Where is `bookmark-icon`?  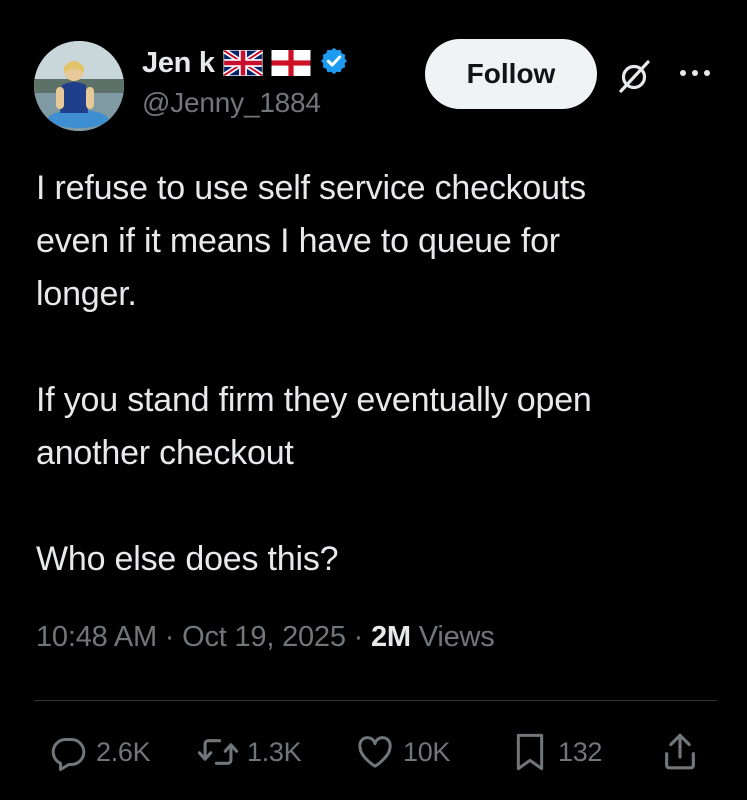
bookmark-icon is located at coordinates (534, 752).